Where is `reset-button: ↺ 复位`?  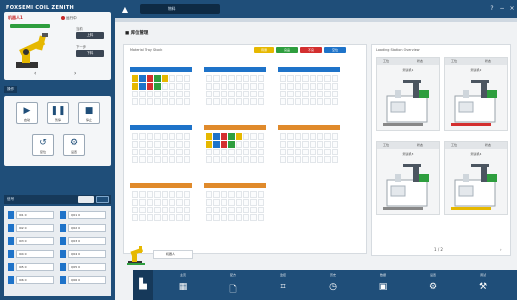
reset-button: ↺ 复位 is located at coordinates (43, 145).